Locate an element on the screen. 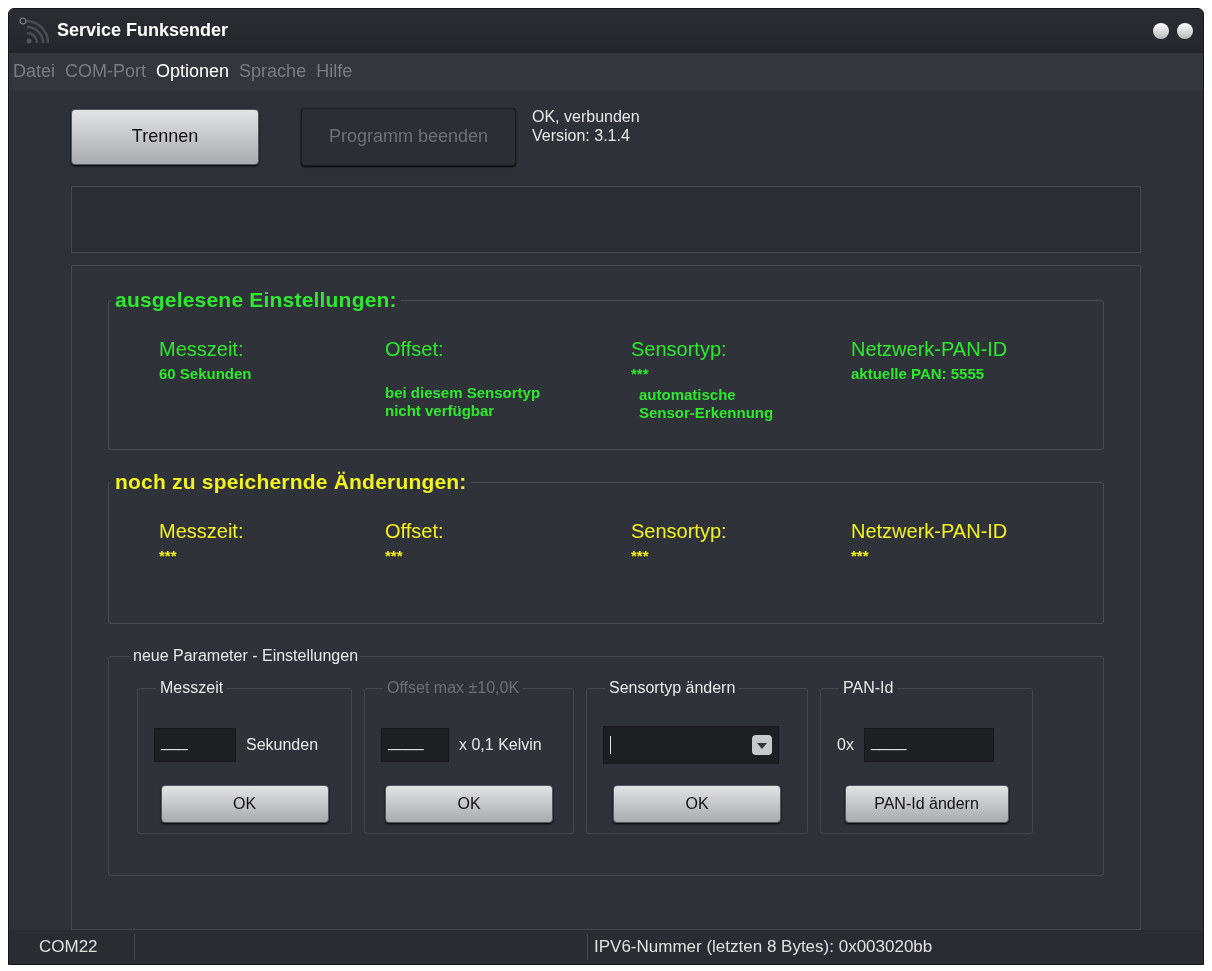 This screenshot has width=1212, height=971. parameter-title: Messzeit is located at coordinates (192, 688).